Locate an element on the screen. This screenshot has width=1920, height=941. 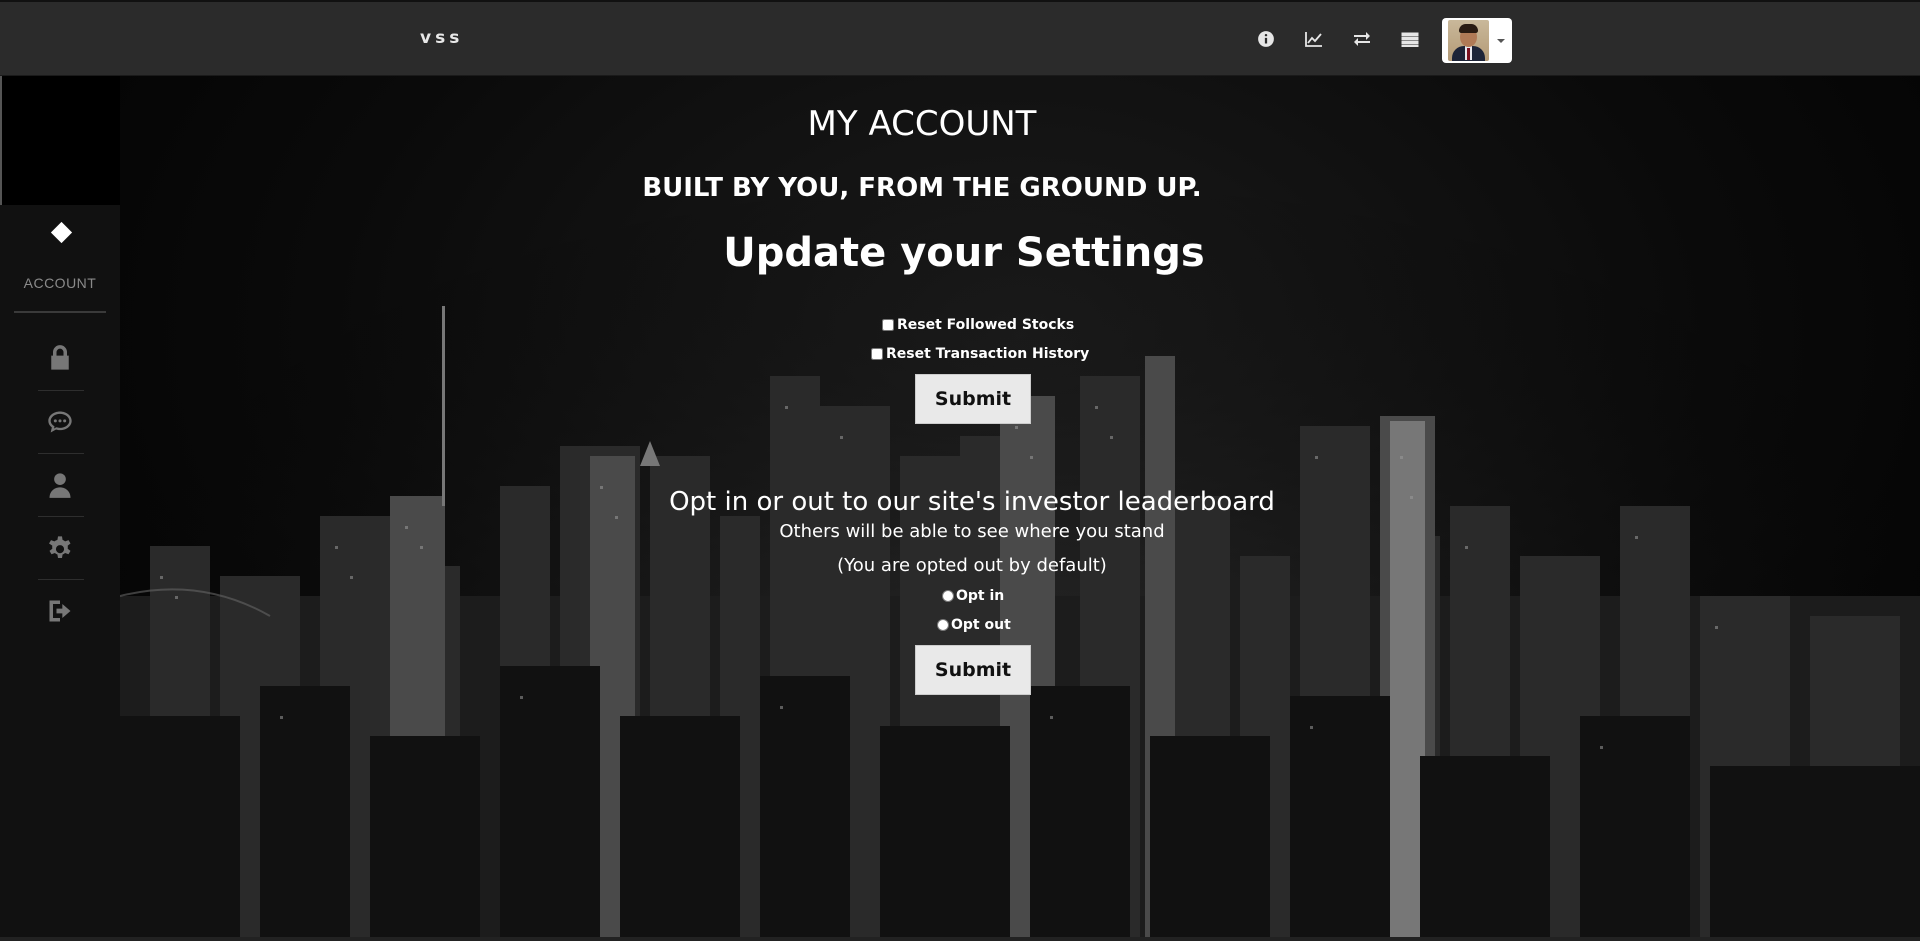
opt-out-radio-row: Opt out is located at coordinates (974, 625).